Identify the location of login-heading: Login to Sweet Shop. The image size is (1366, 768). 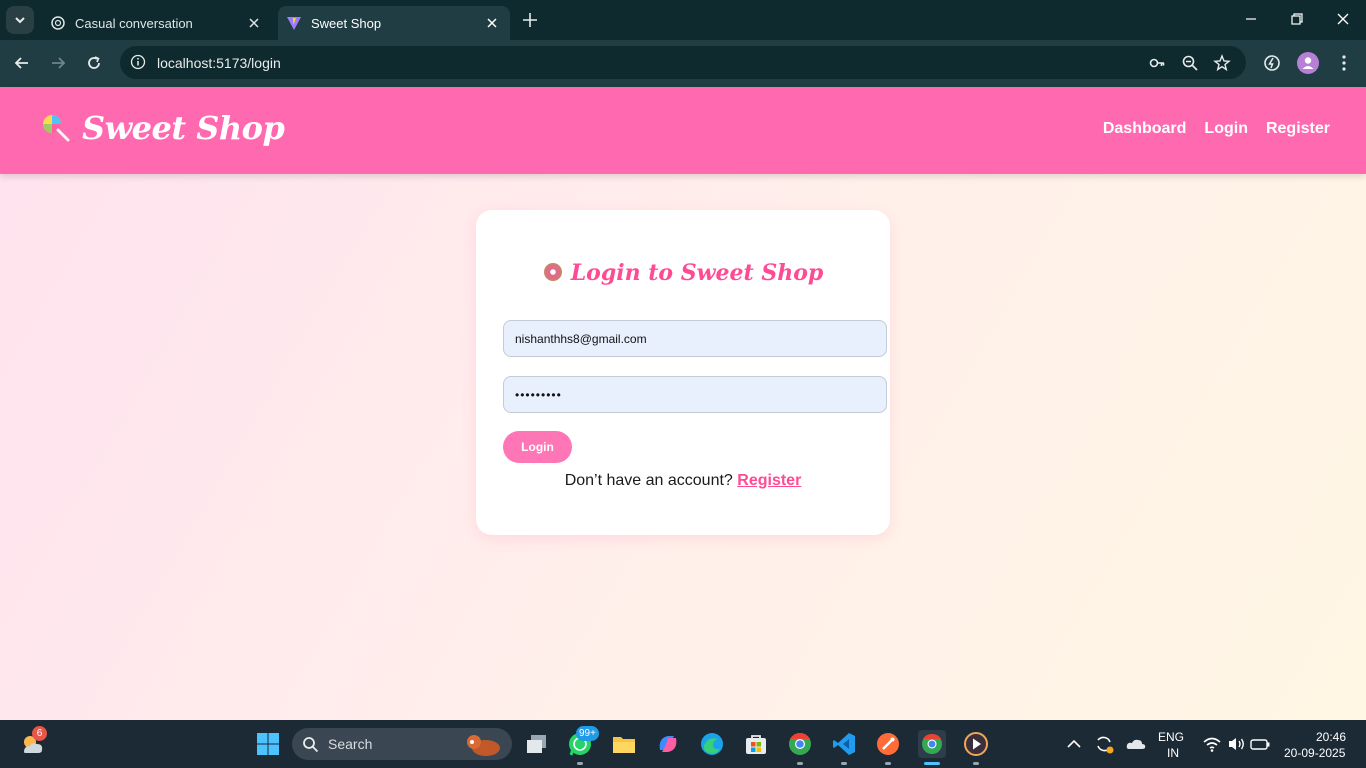
(683, 273).